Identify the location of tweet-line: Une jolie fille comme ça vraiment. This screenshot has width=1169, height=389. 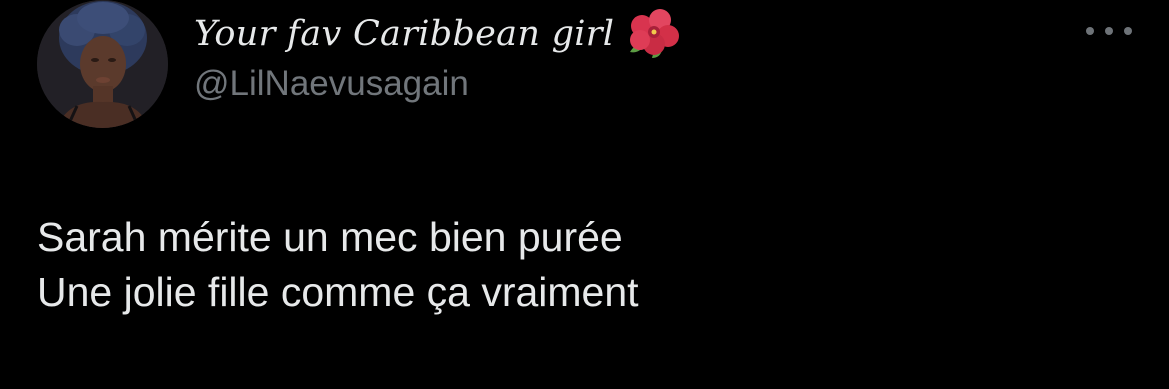
(338, 292).